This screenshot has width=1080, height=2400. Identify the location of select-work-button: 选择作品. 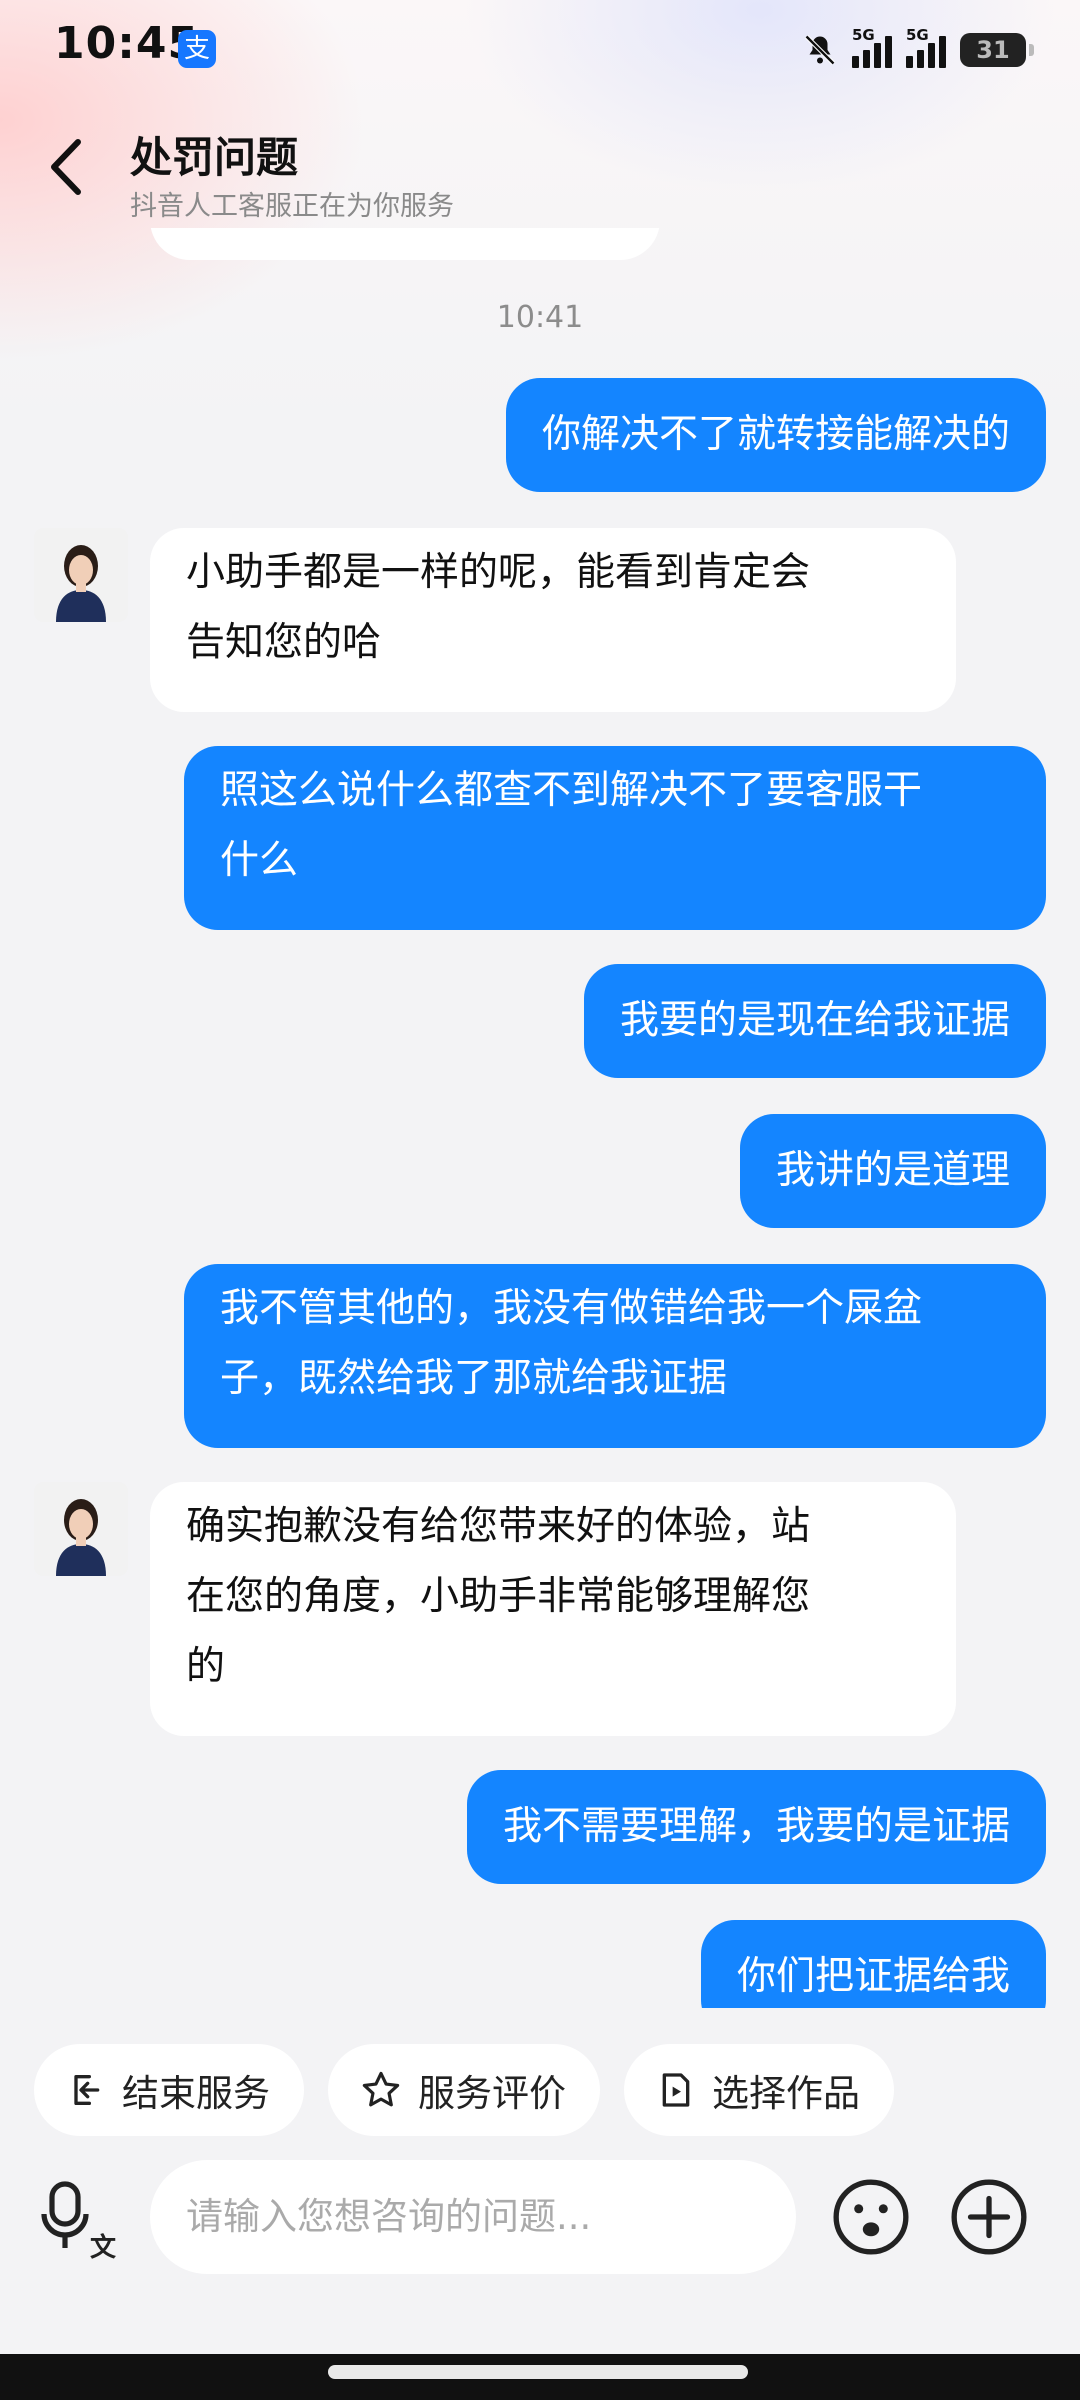
(759, 2090).